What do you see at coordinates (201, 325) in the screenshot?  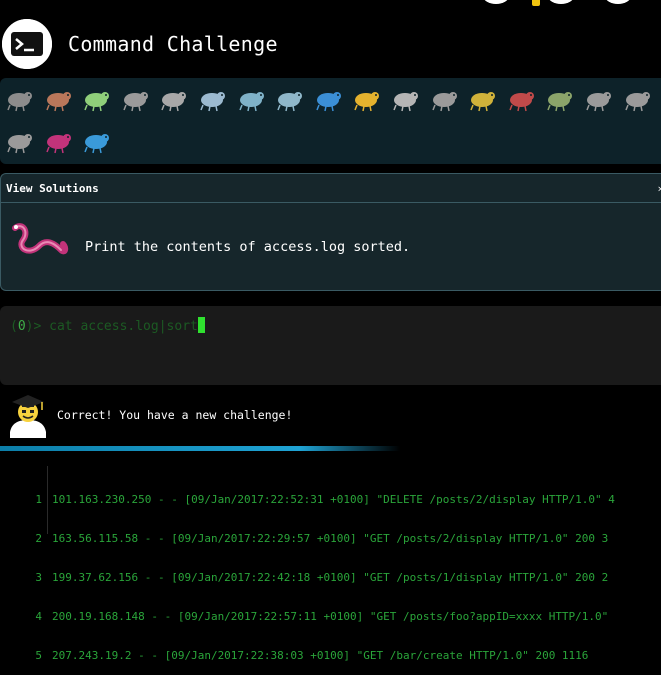 I see `cursor` at bounding box center [201, 325].